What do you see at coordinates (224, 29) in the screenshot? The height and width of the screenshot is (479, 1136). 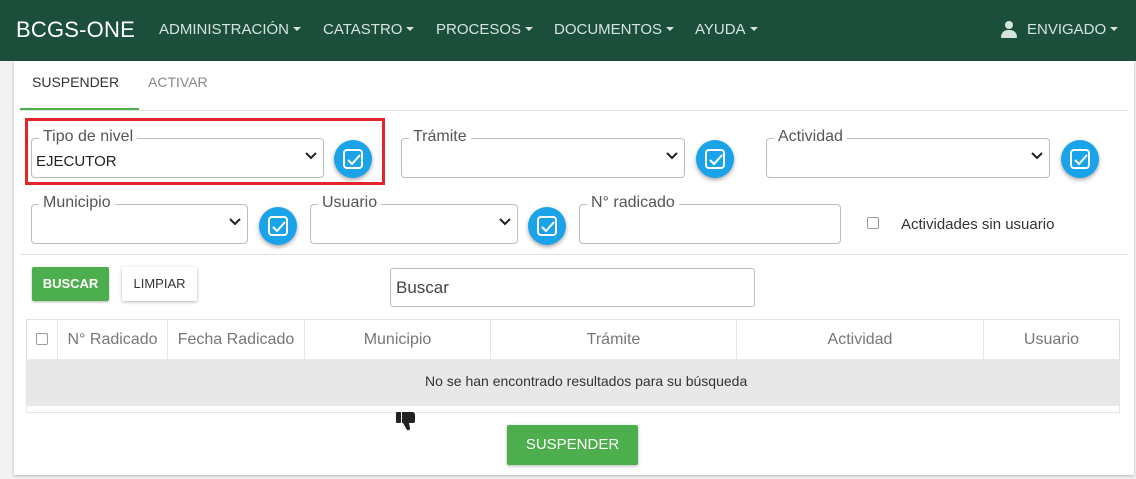 I see `menu-administracion-label: ADMINISTRACIÓN` at bounding box center [224, 29].